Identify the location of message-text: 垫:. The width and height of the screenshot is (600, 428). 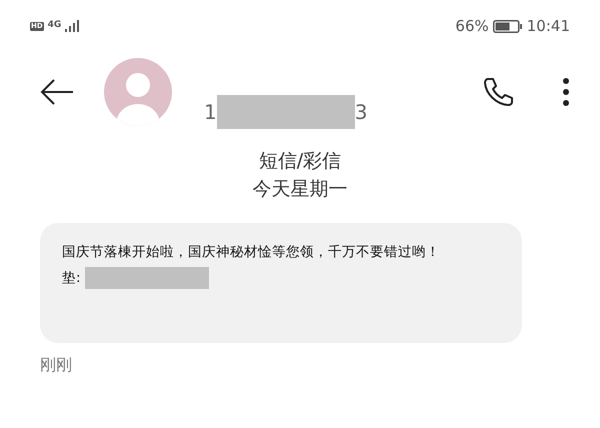
(71, 278).